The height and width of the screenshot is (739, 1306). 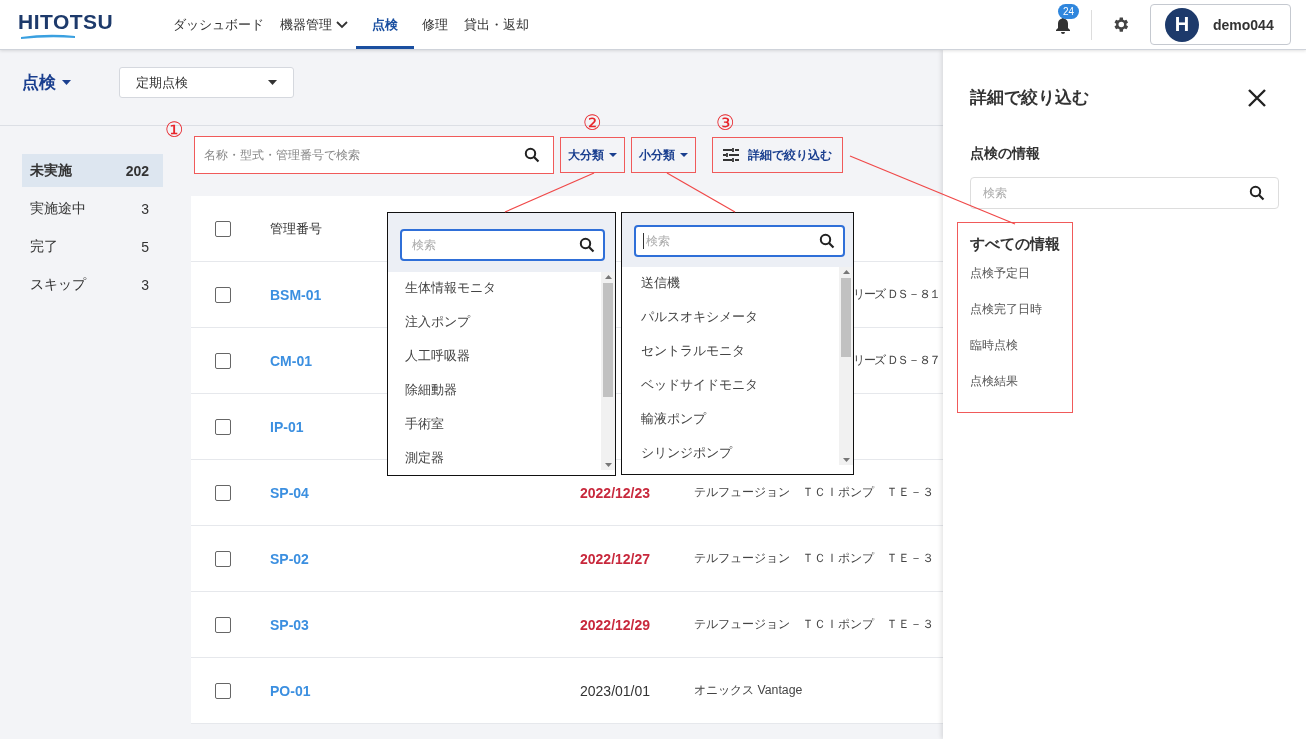 I want to click on step-number: ②, so click(x=592, y=122).